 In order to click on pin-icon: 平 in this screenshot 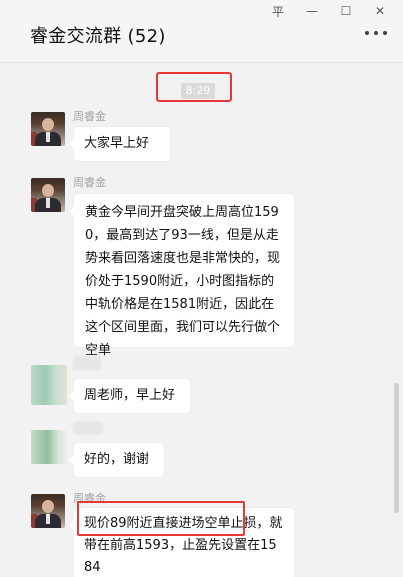, I will do `click(278, 11)`.